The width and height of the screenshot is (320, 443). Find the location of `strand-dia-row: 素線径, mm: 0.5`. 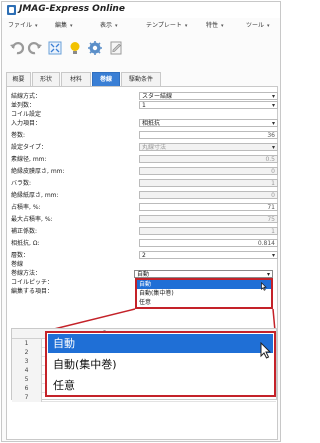

strand-dia-row: 素線径, mm: 0.5 is located at coordinates (142, 159).